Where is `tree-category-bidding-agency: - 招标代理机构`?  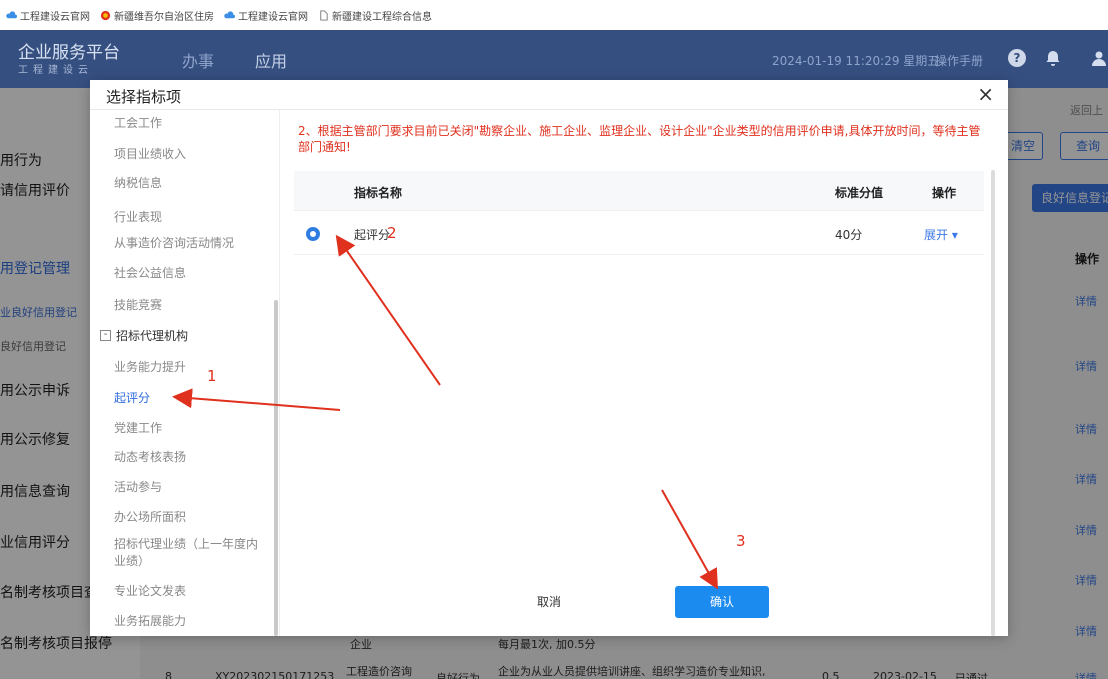
tree-category-bidding-agency: - 招标代理机构 is located at coordinates (144, 335).